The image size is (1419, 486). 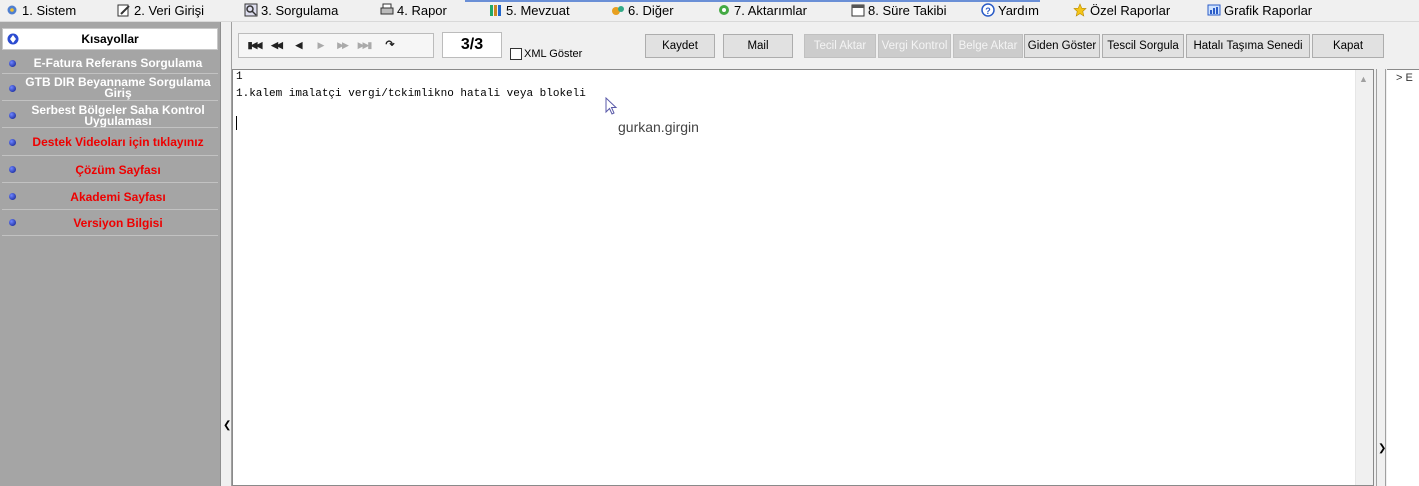 What do you see at coordinates (342, 45) in the screenshot?
I see `next-page-icon: ▶▶` at bounding box center [342, 45].